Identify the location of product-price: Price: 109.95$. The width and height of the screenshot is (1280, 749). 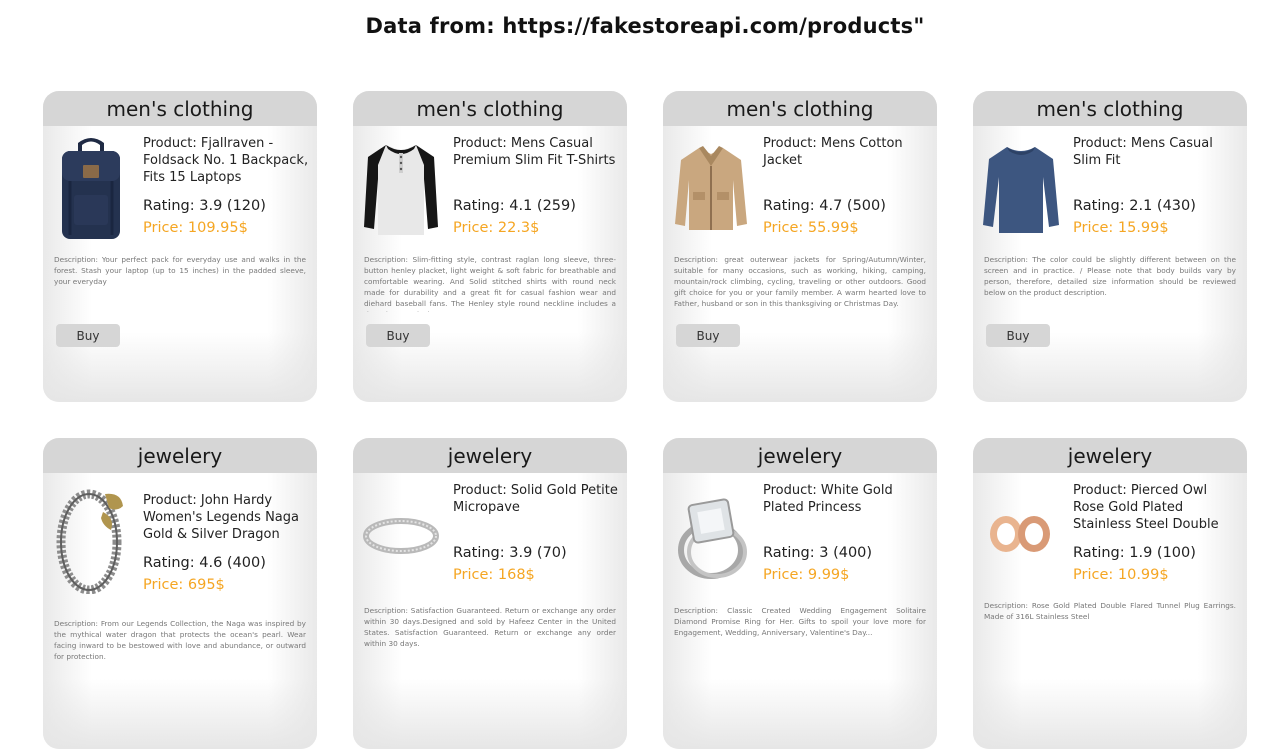
(195, 228).